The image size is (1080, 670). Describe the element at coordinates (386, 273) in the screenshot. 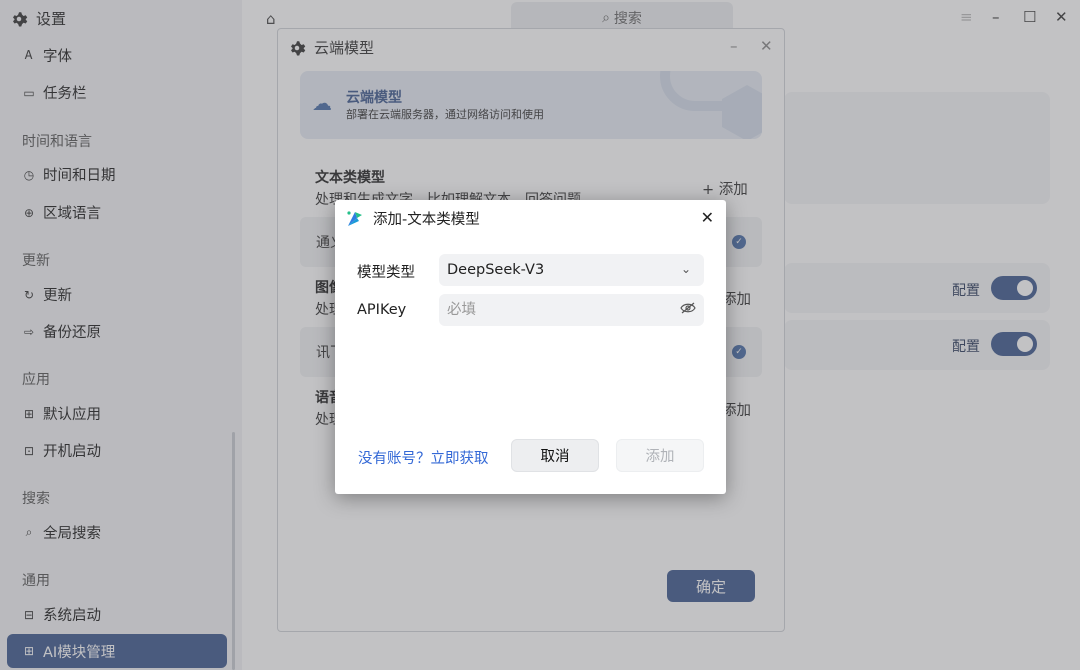

I see `model-type-label: 模型类型` at that location.